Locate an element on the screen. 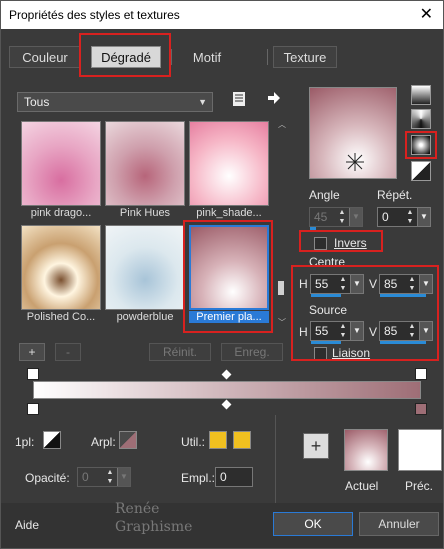  library-icon is located at coordinates (239, 99).